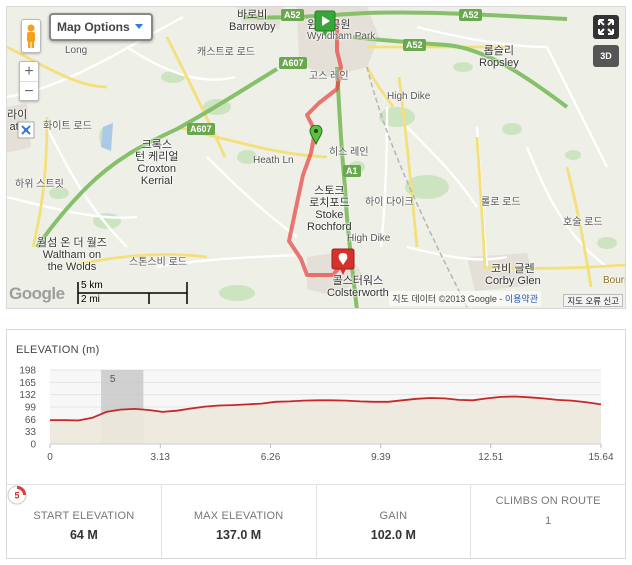 Image resolution: width=632 pixels, height=565 pixels. Describe the element at coordinates (352, 171) in the screenshot. I see `road-shield: A1` at that location.